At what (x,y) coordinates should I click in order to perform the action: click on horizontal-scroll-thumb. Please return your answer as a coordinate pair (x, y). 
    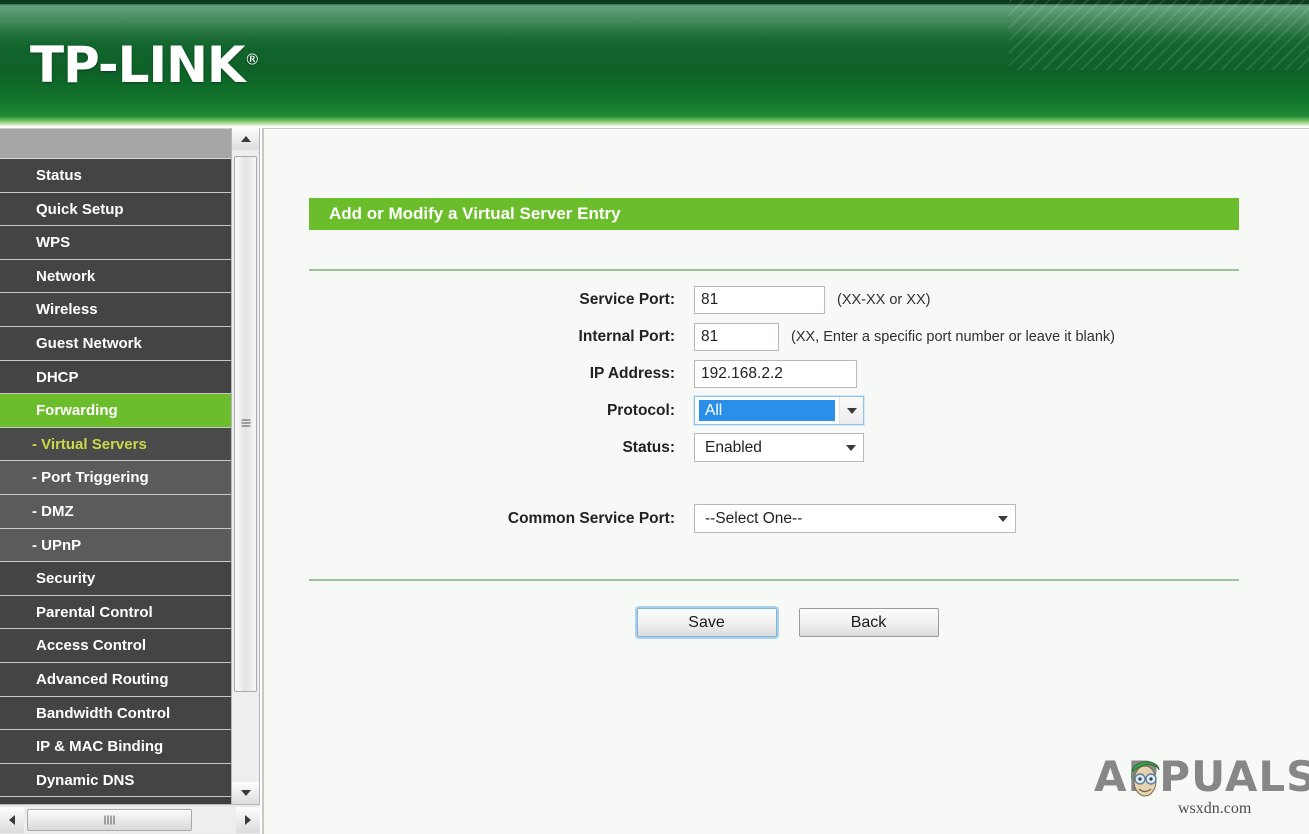
    Looking at the image, I should click on (109, 819).